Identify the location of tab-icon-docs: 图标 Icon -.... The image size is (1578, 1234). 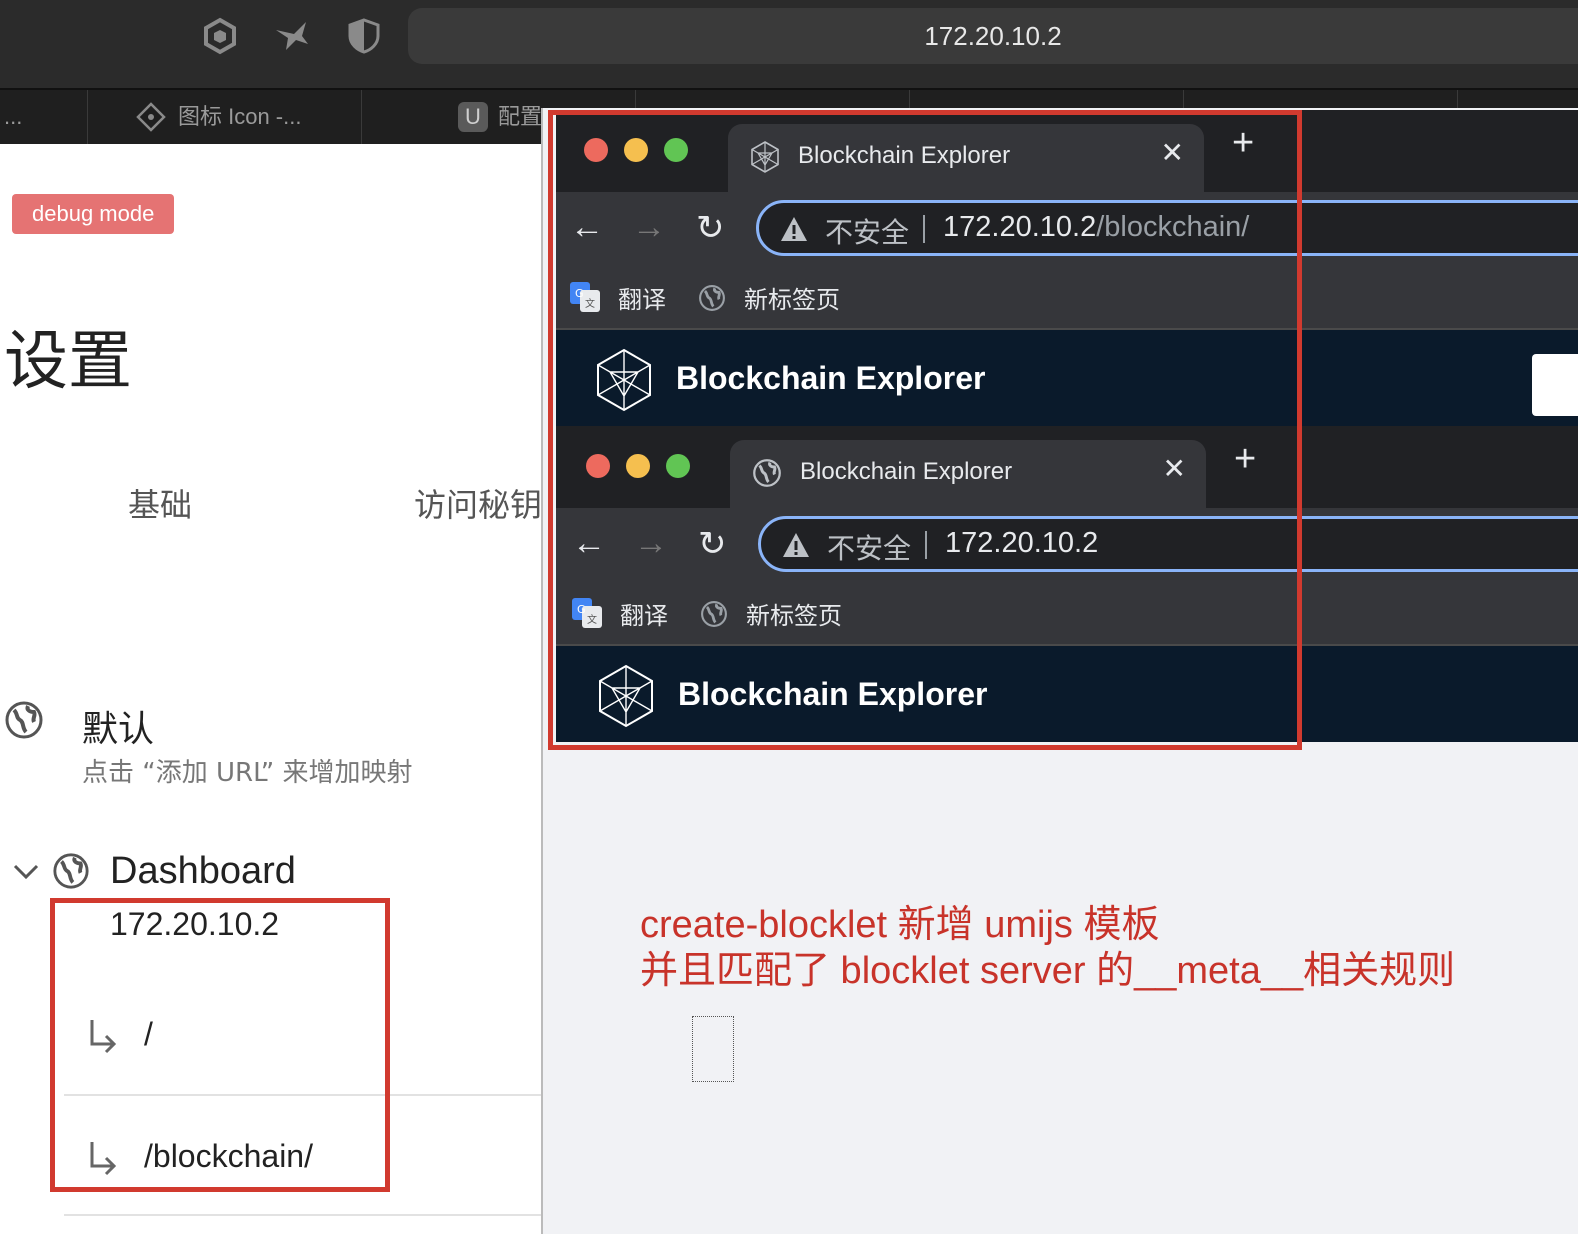
(225, 117).